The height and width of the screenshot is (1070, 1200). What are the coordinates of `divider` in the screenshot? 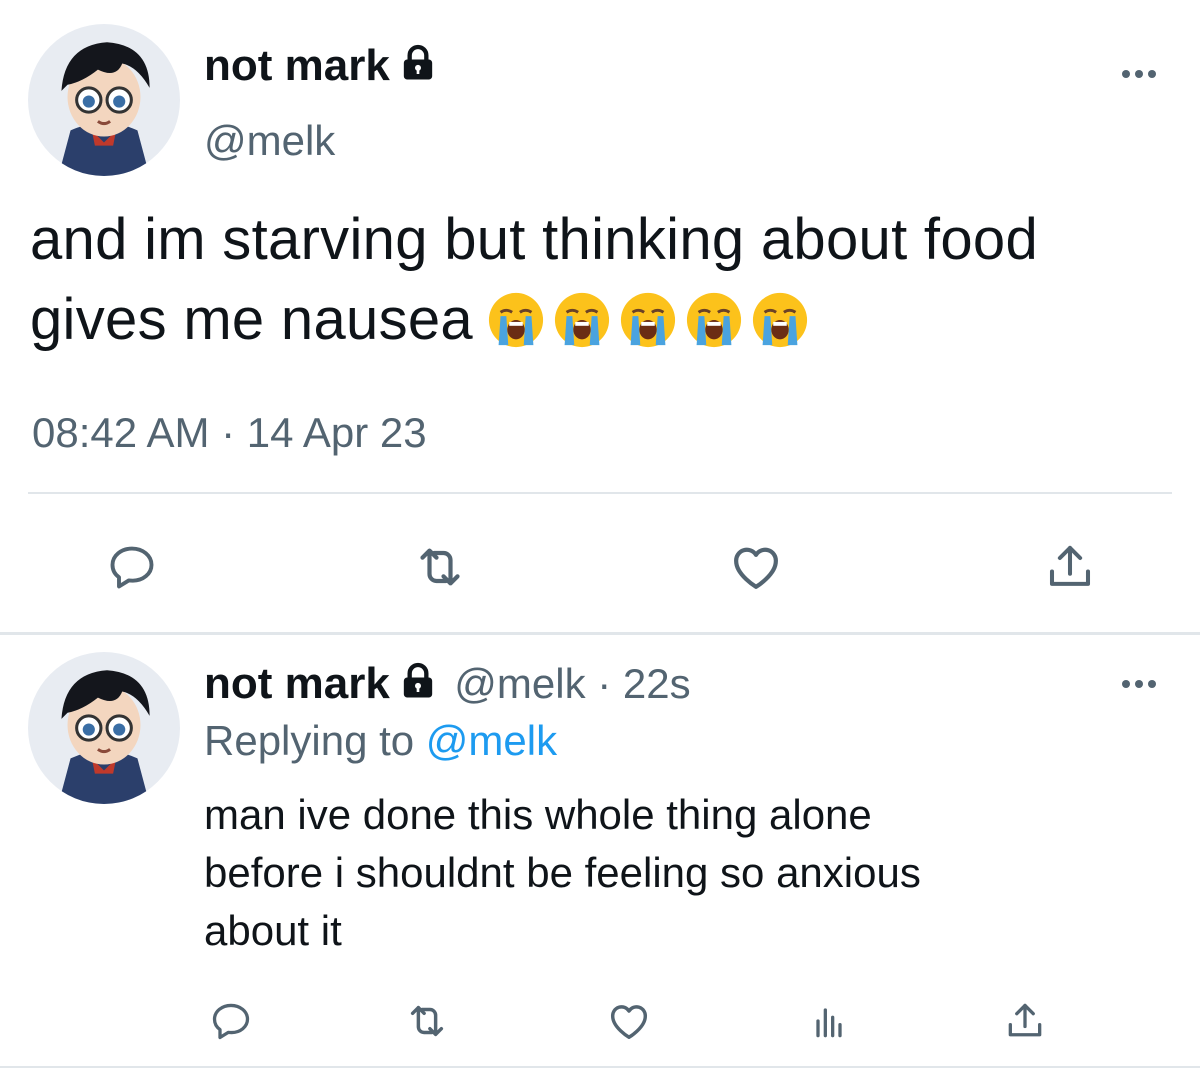 It's located at (600, 493).